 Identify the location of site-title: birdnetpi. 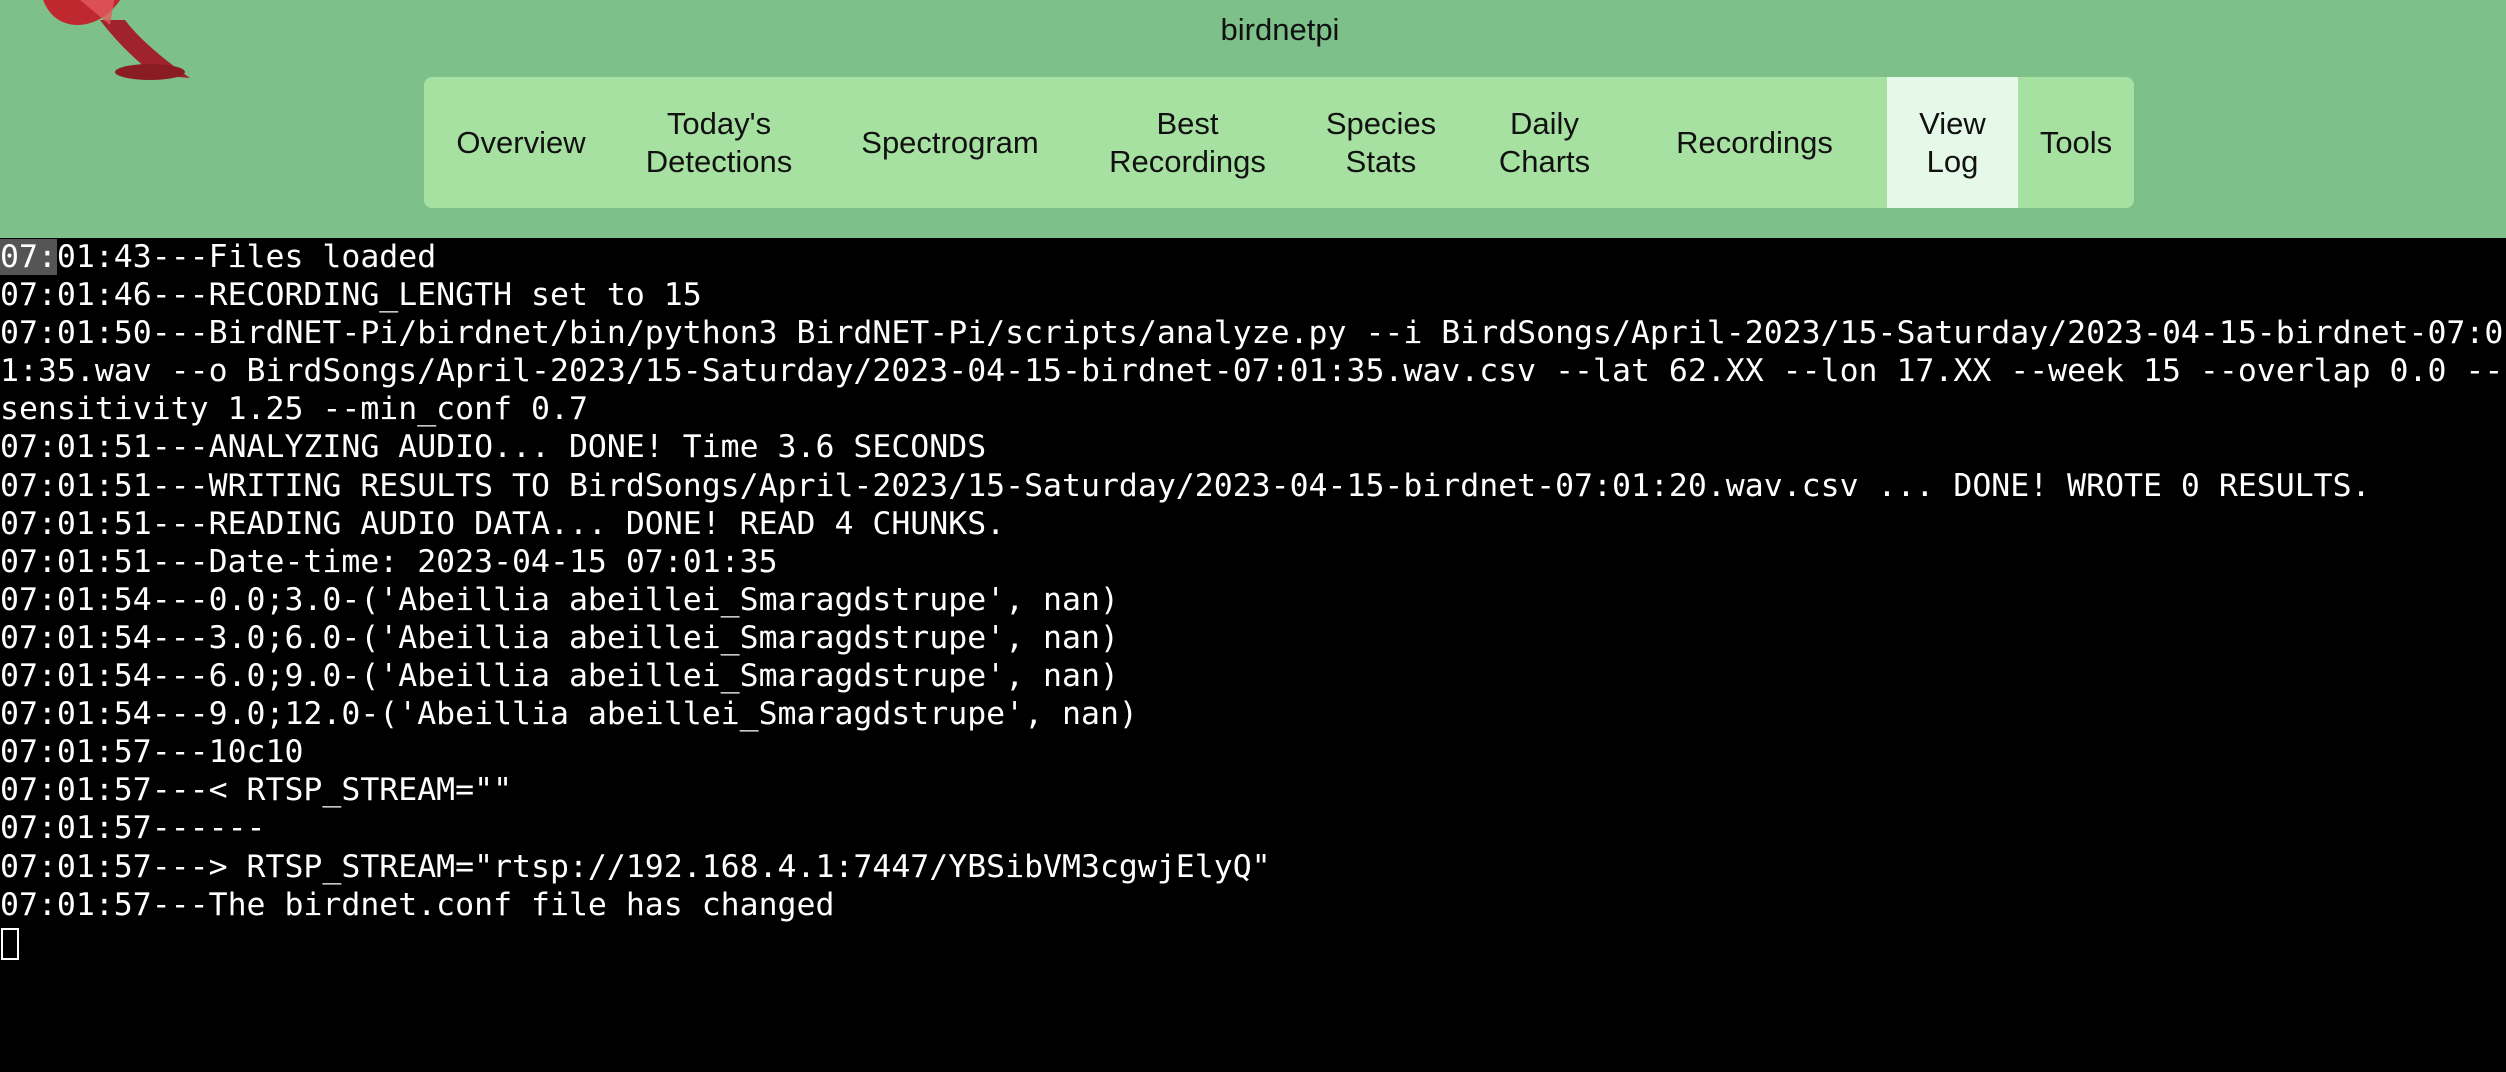
(1280, 29).